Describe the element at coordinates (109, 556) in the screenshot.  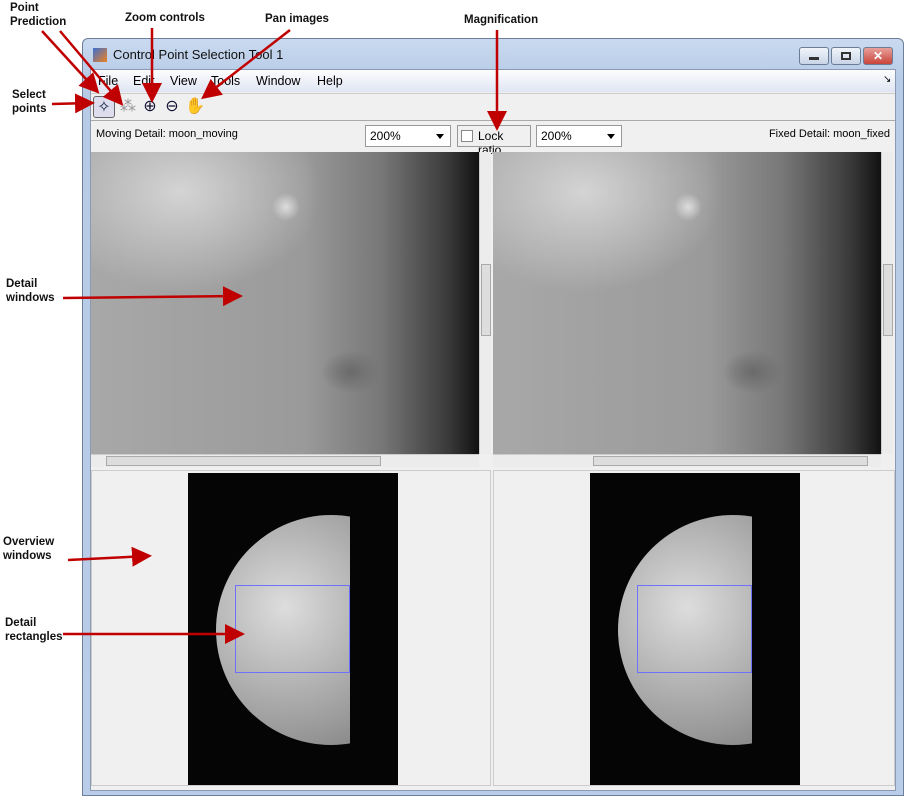
I see `arrow-overview-windows` at that location.